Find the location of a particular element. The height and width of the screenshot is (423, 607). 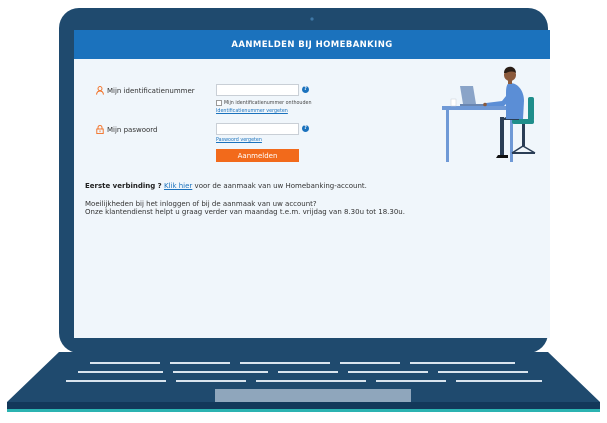

remember-id-row: Mijn identificatienummer onthouden is located at coordinates (264, 103).